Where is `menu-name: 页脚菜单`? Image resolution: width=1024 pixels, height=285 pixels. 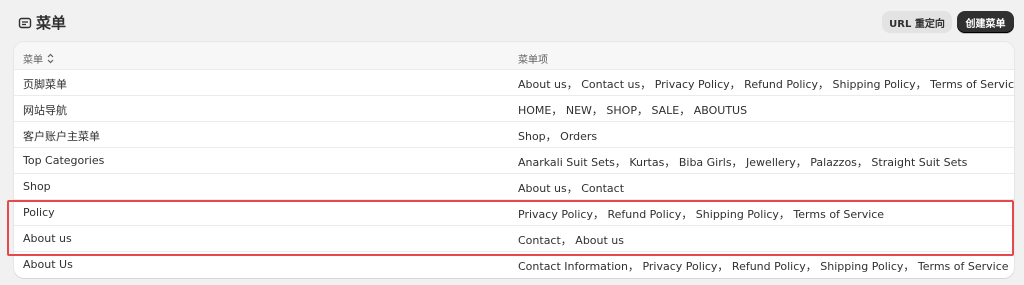
menu-name: 页脚菜单 is located at coordinates (45, 84).